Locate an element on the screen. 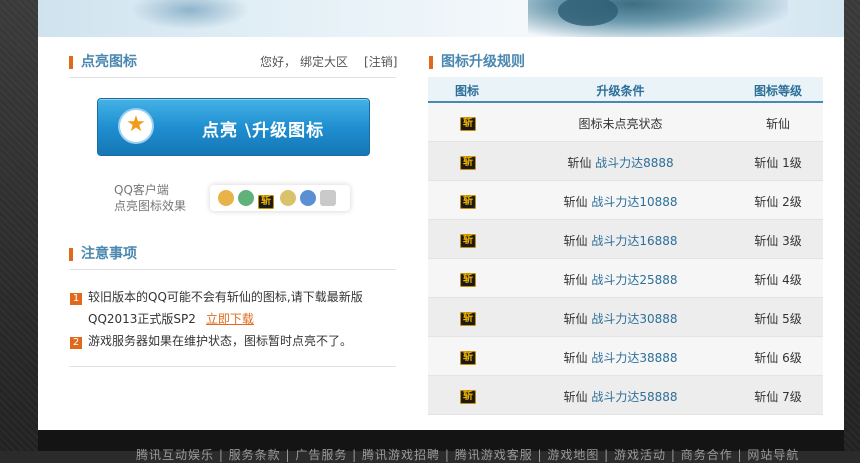  table-cell-condition: 斩仙 战斗力达30888 is located at coordinates (620, 318).